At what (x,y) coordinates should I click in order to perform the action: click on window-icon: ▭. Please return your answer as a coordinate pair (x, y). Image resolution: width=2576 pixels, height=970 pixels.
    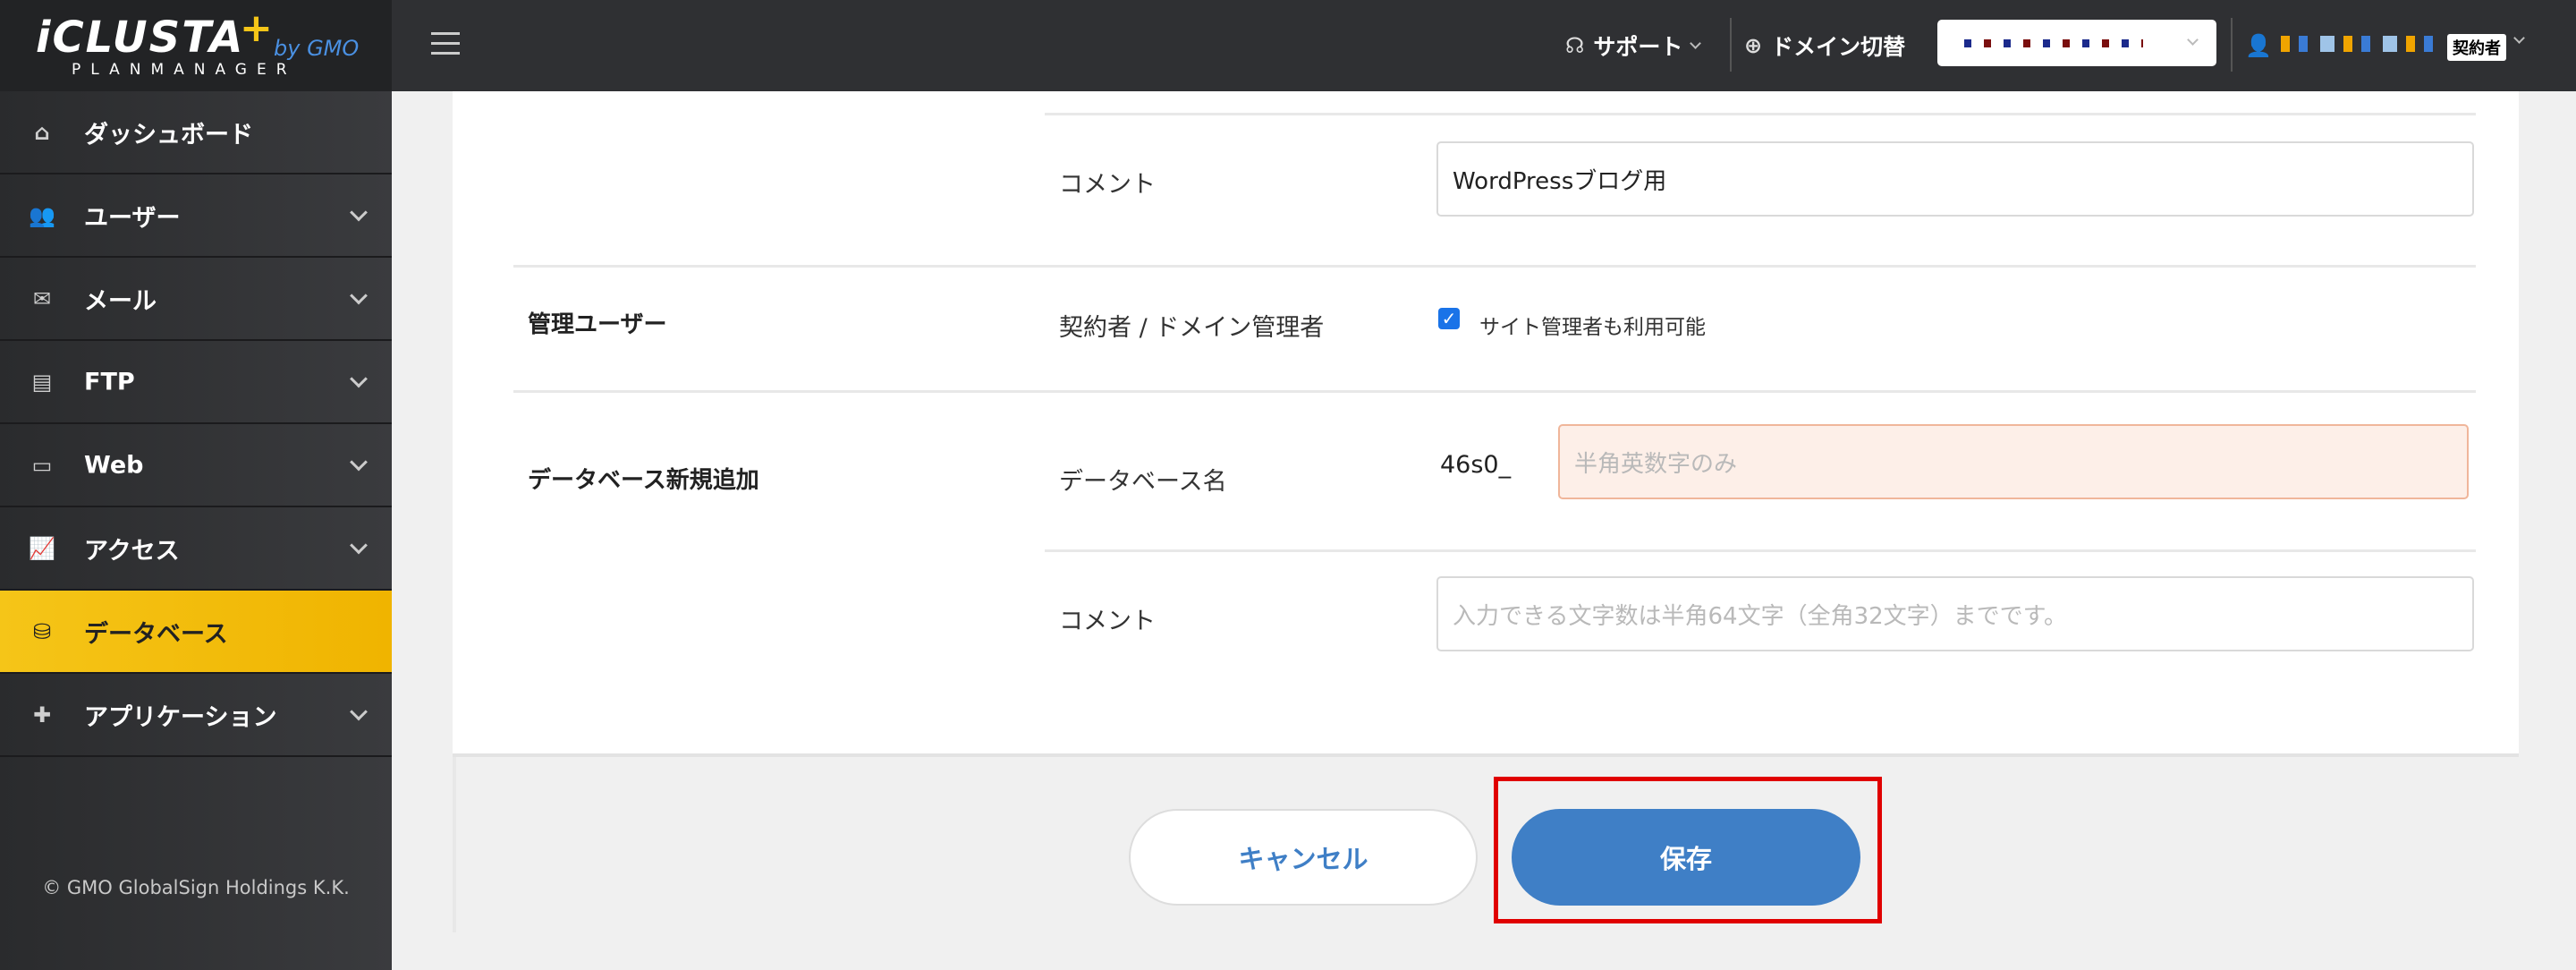
    Looking at the image, I should click on (42, 465).